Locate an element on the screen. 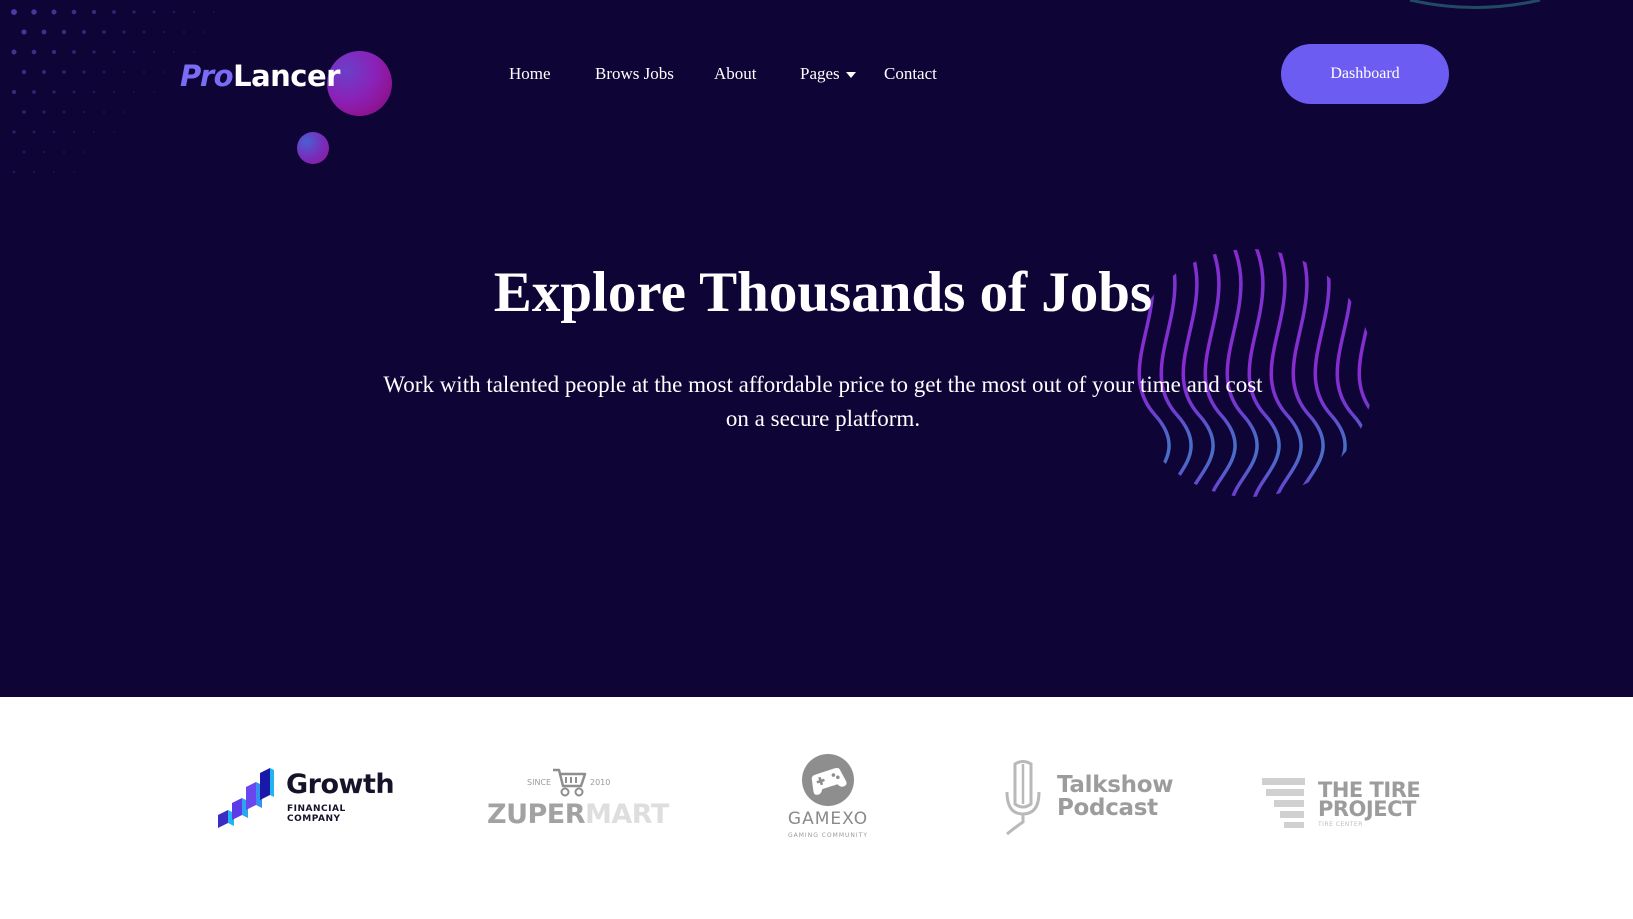 The width and height of the screenshot is (1633, 919). chevron-down-icon is located at coordinates (850, 75).